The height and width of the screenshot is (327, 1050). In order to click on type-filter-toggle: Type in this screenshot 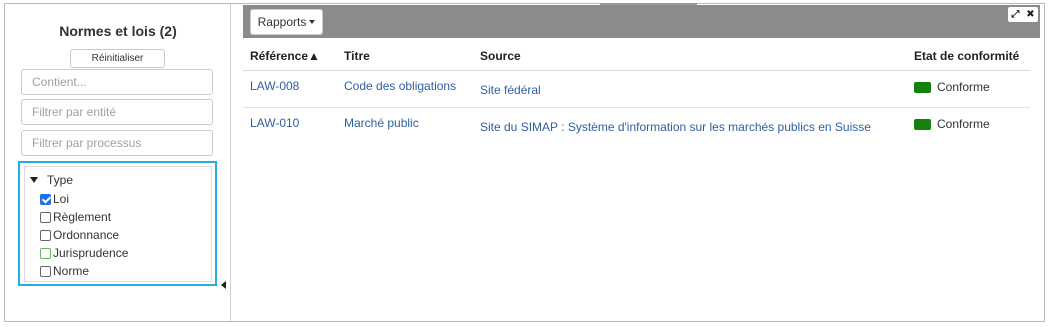, I will do `click(51, 180)`.